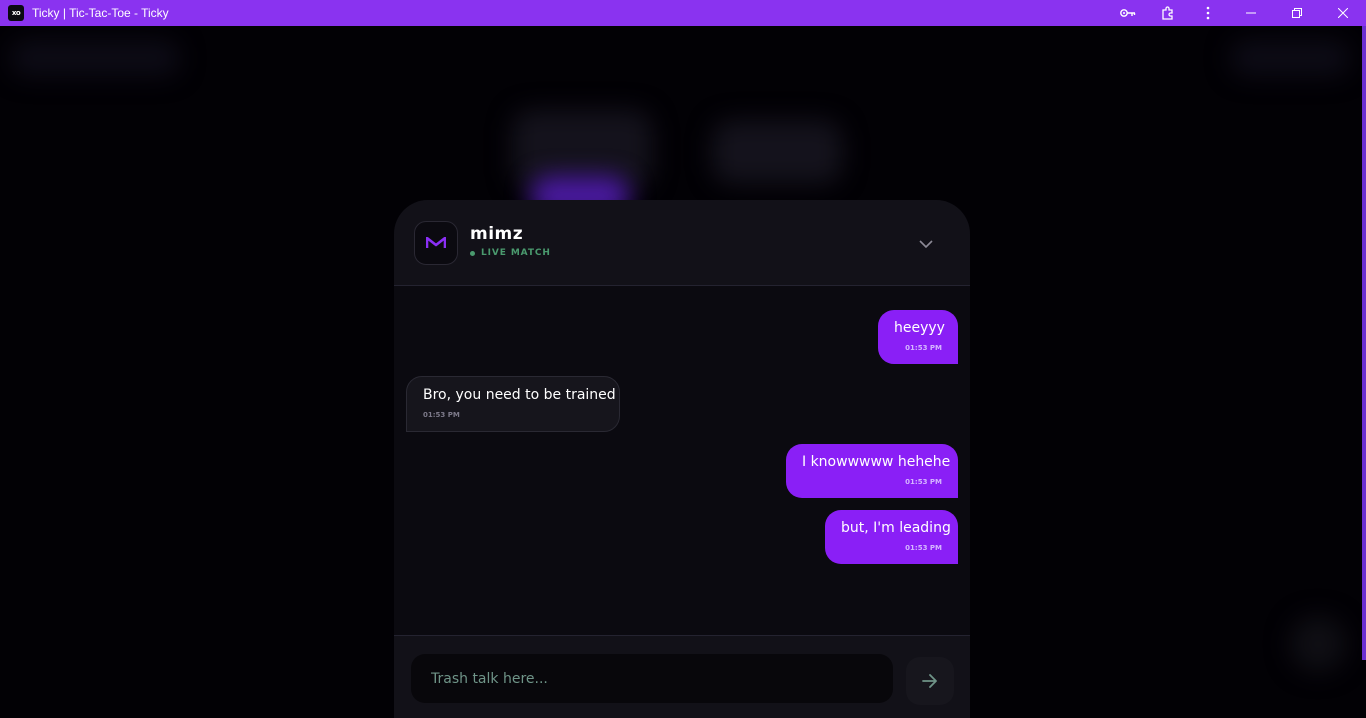 This screenshot has width=1366, height=718. I want to click on message-bubble-received: Bro, you need to be trained 01:53 PM, so click(513, 404).